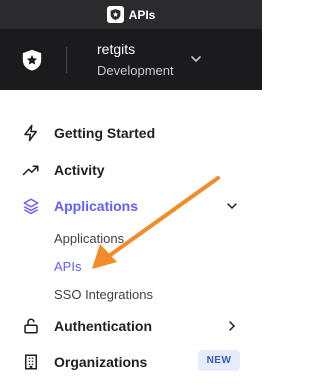 Image resolution: width=320 pixels, height=385 pixels. I want to click on sidebar-item-label: Organizations, so click(101, 362).